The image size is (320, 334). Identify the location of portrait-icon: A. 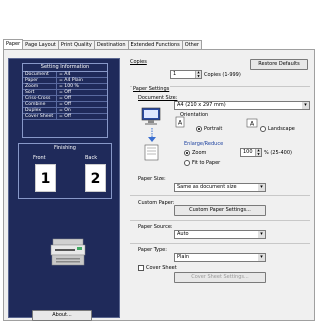
(180, 122).